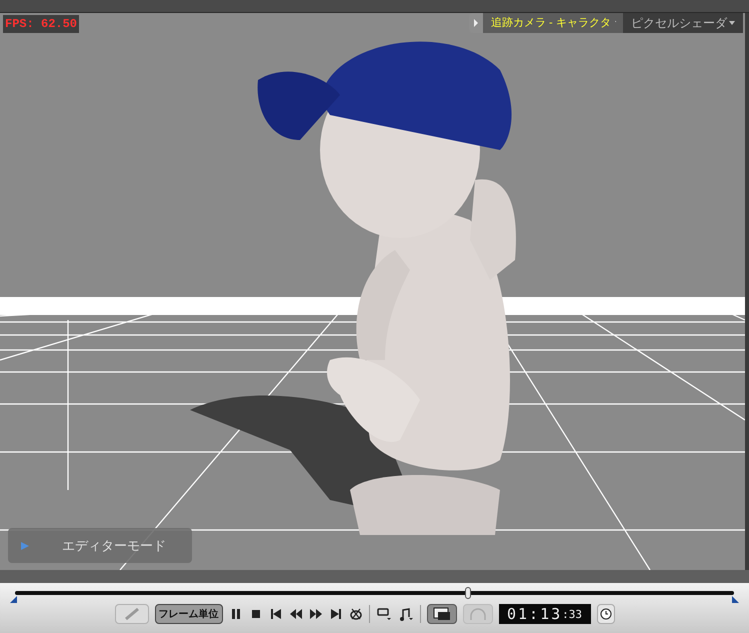 This screenshot has width=749, height=633. What do you see at coordinates (732, 23) in the screenshot?
I see `caret-icon` at bounding box center [732, 23].